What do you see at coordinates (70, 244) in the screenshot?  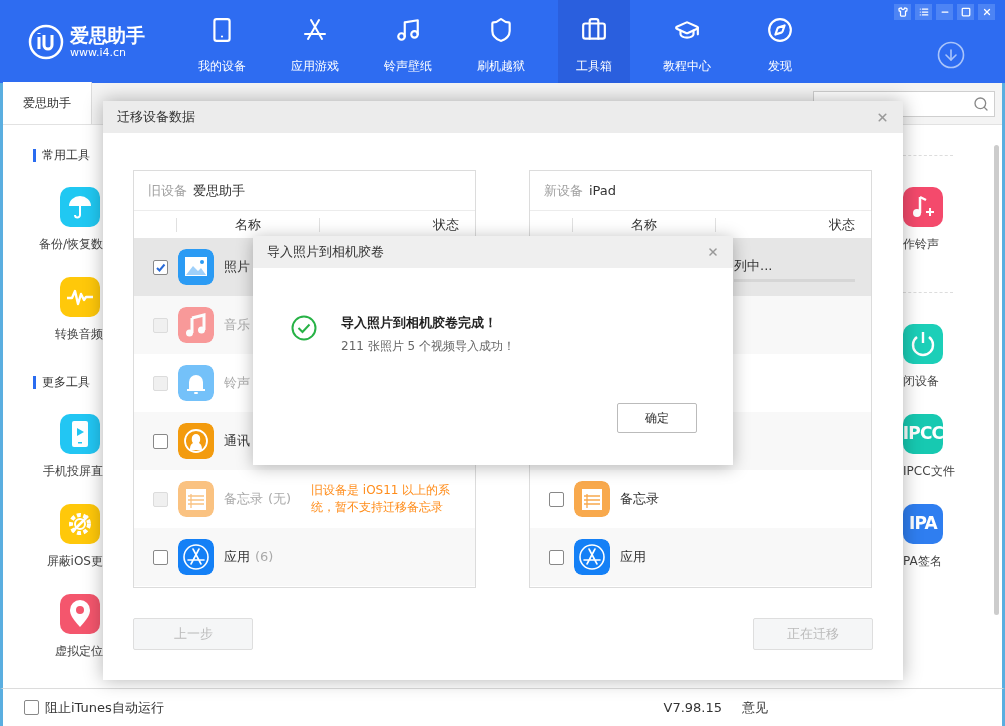 I see `tool-label: 备份/恢复数` at bounding box center [70, 244].